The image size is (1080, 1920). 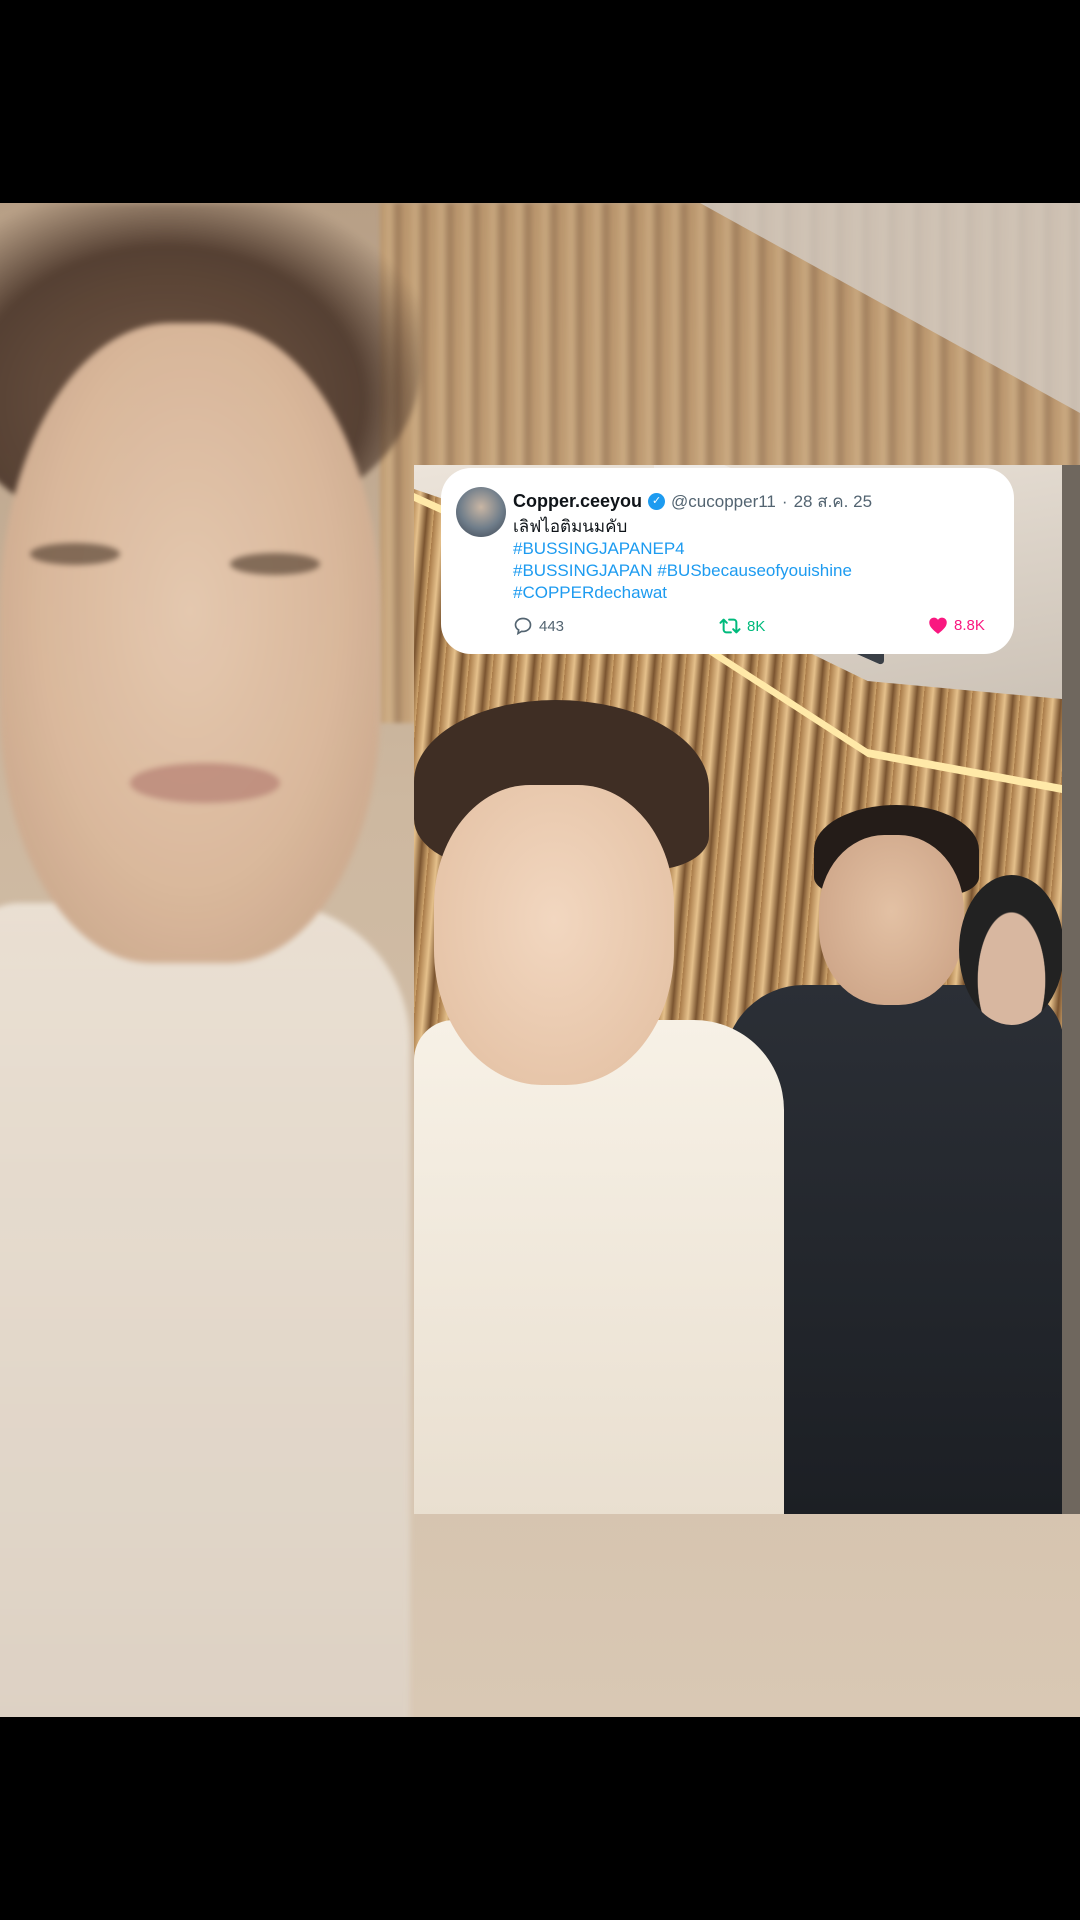 What do you see at coordinates (570, 526) in the screenshot?
I see `tweet-text: เลิฟไอติมนมคับ` at bounding box center [570, 526].